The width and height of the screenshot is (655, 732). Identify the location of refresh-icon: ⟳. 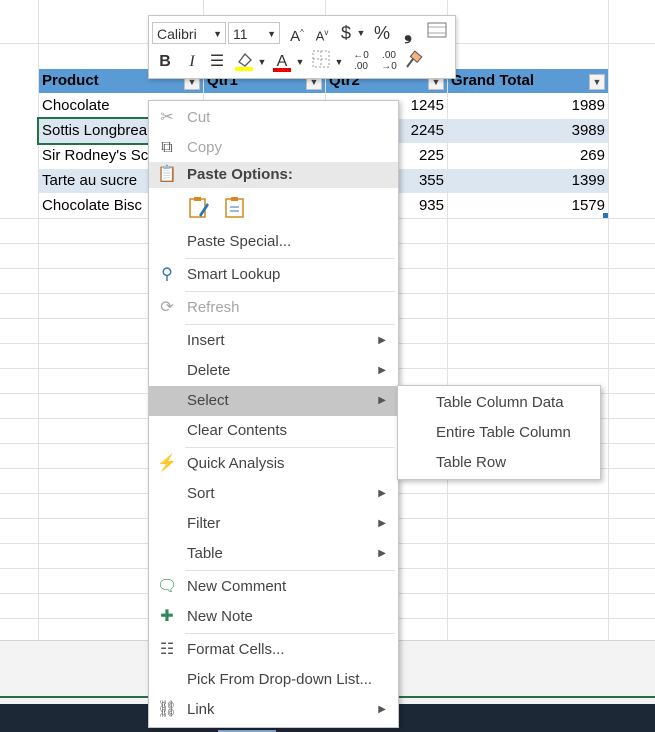
(167, 307).